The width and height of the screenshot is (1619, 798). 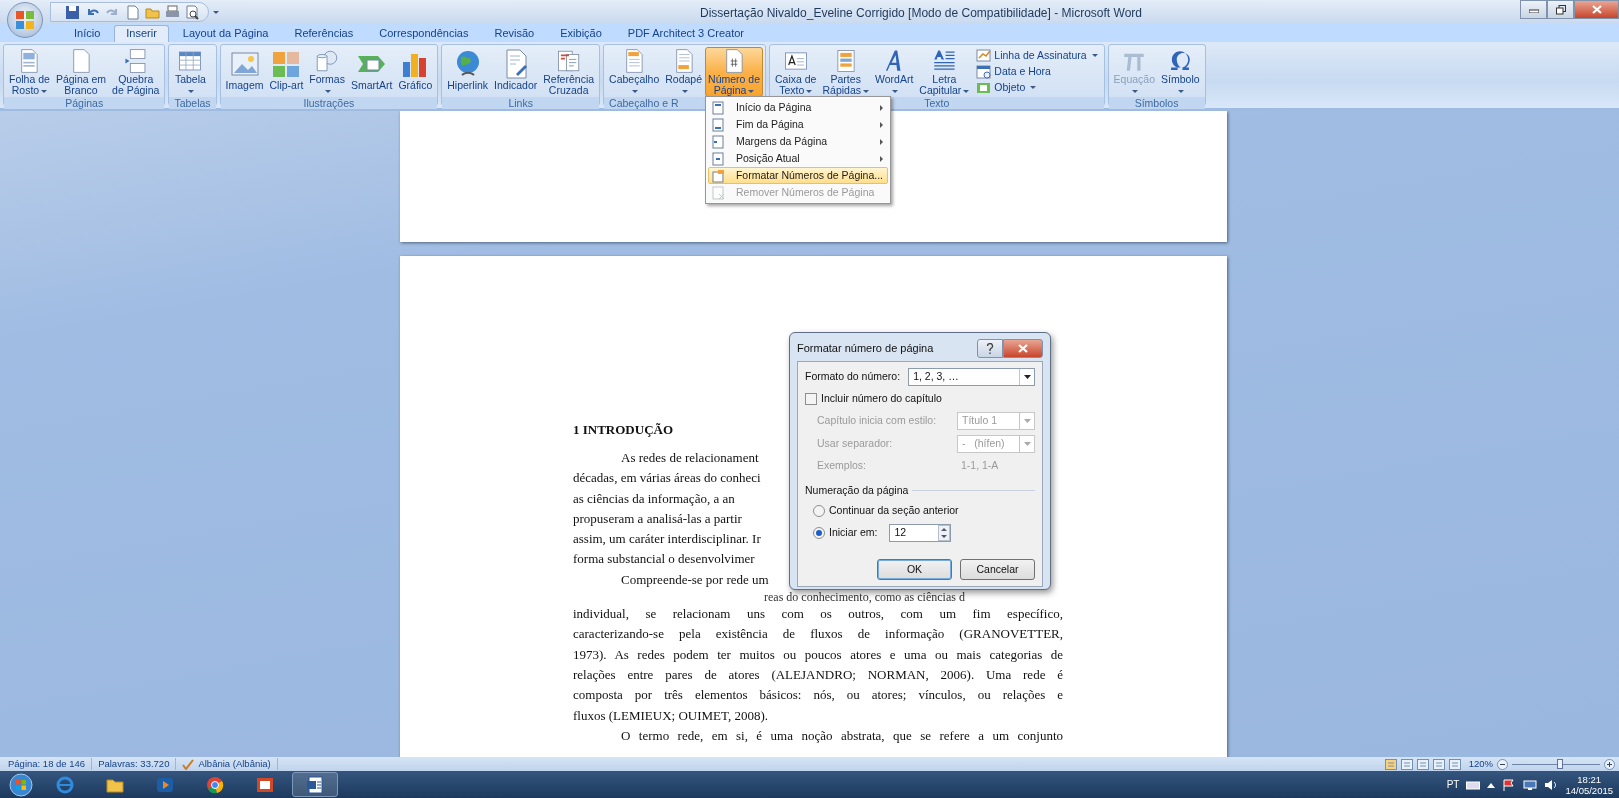 What do you see at coordinates (798, 158) in the screenshot?
I see `menu-item: Posição Atual` at bounding box center [798, 158].